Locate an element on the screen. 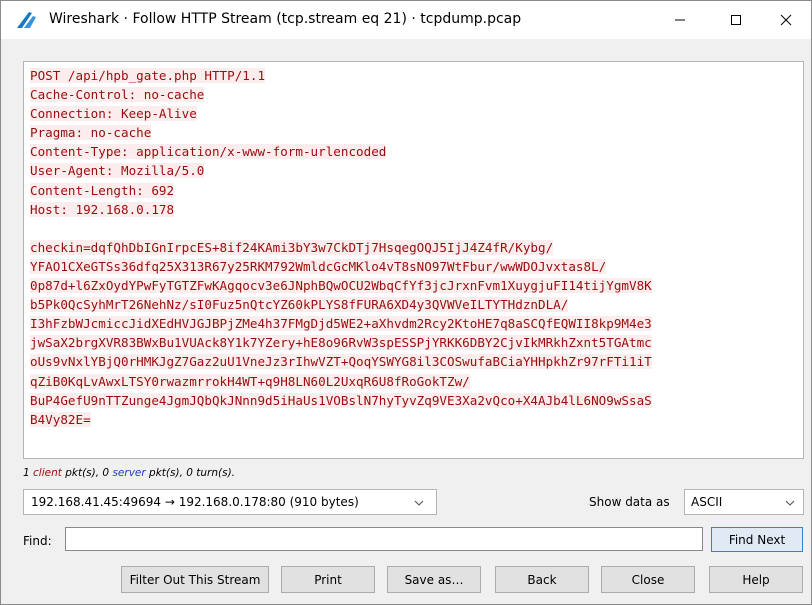 Image resolution: width=812 pixels, height=605 pixels. help-button: Help is located at coordinates (756, 579).